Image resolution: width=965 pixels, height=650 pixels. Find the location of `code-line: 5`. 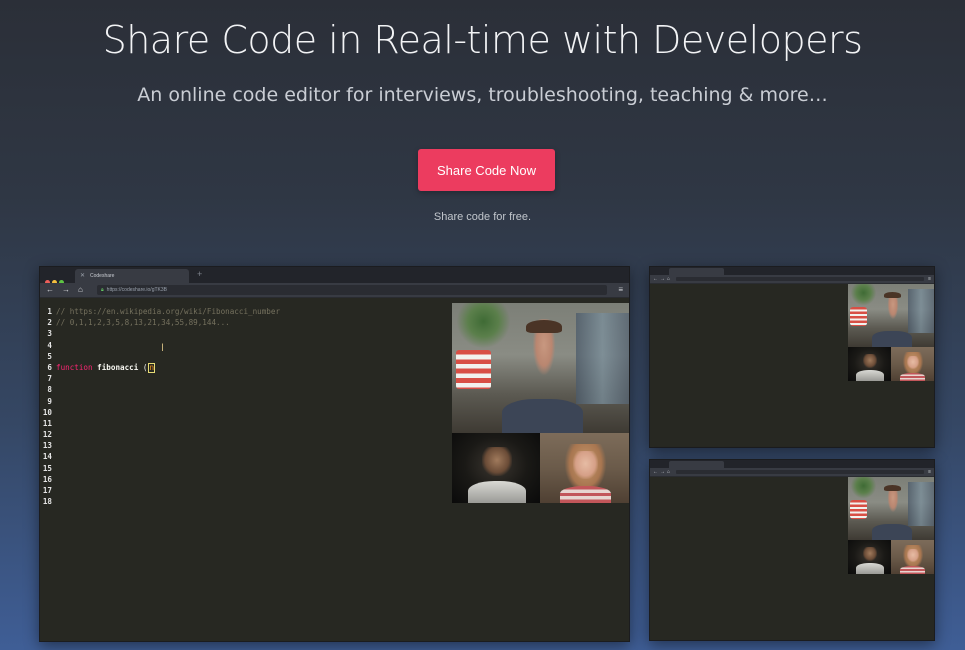

code-line: 5 is located at coordinates (246, 356).